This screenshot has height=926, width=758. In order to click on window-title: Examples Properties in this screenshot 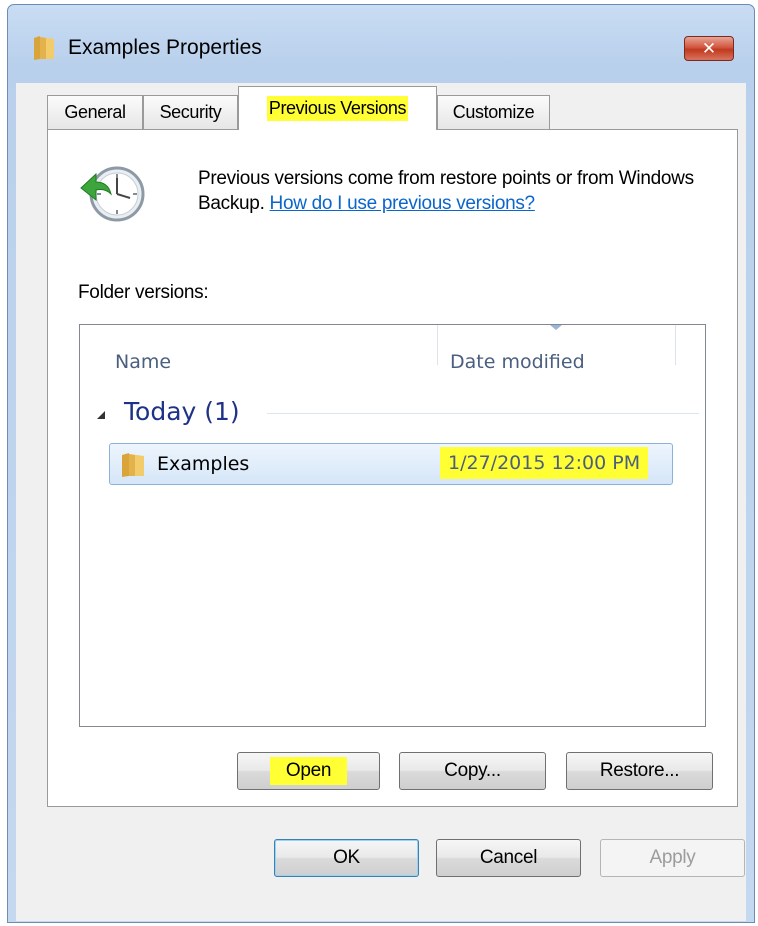, I will do `click(165, 47)`.